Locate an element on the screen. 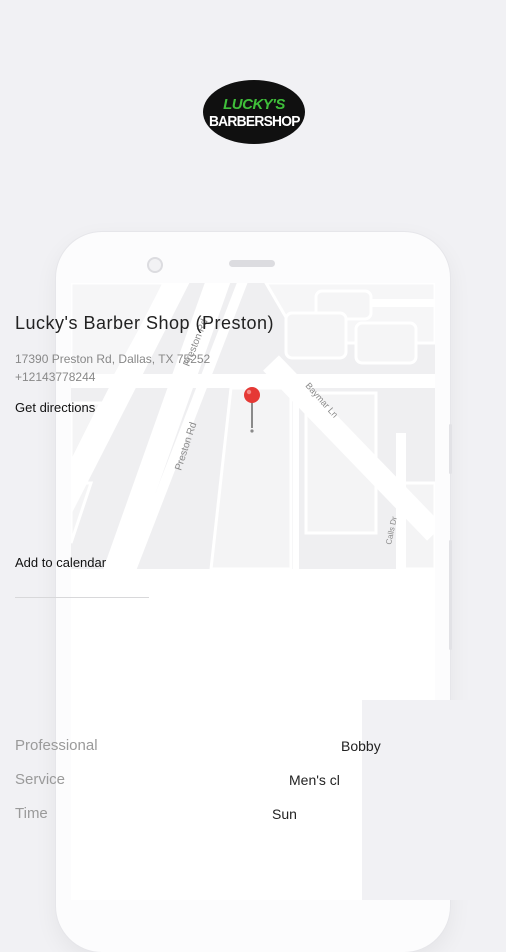 The width and height of the screenshot is (506, 952). background-panel is located at coordinates (434, 800).